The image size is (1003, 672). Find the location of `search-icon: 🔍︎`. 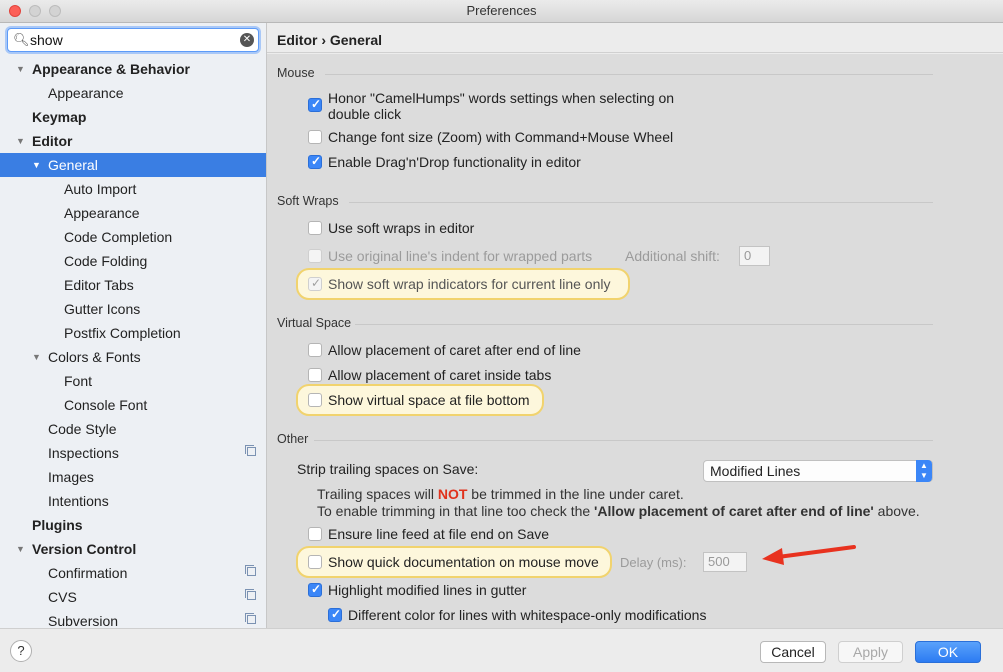

search-icon: 🔍︎ is located at coordinates (21, 39).